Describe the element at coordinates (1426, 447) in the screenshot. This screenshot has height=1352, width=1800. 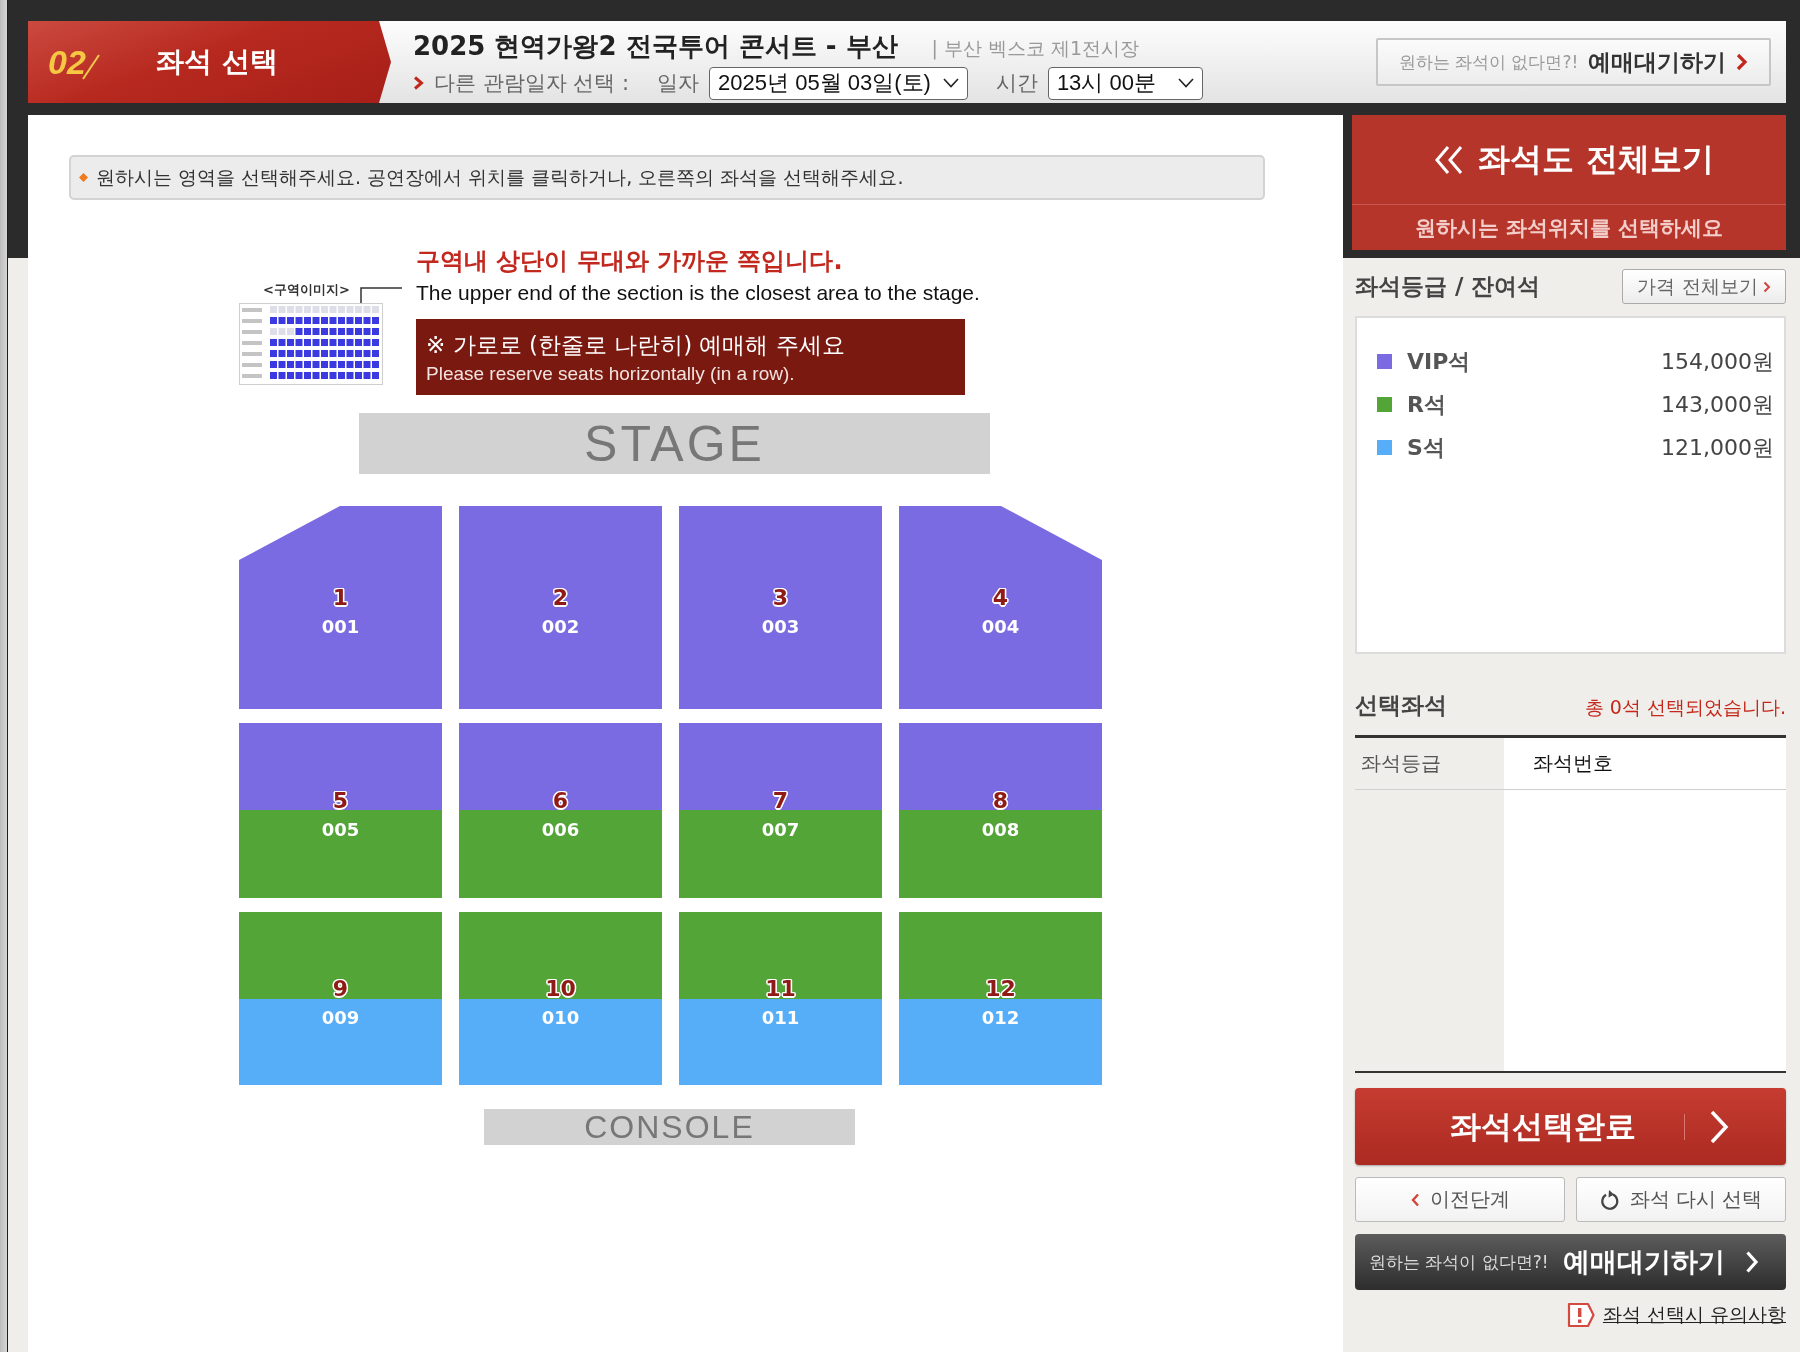
I see `grade-name: S석` at that location.